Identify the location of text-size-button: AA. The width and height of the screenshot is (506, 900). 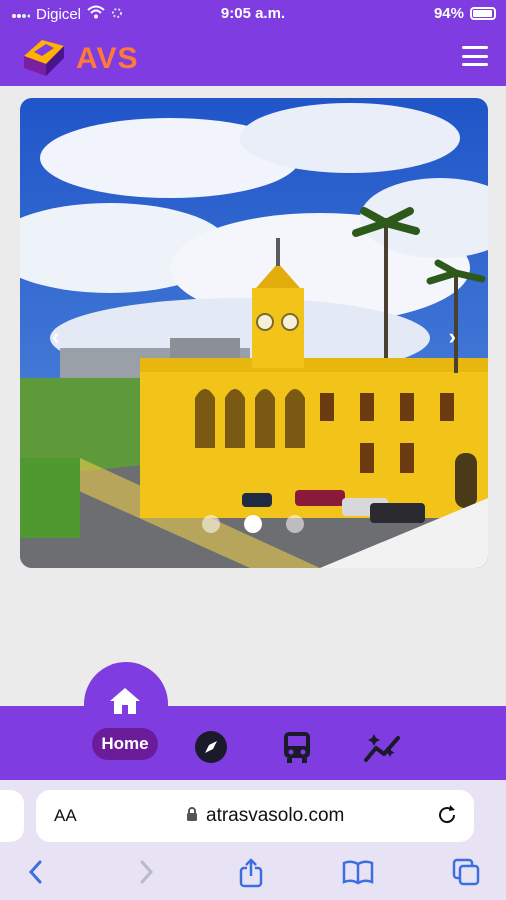
(65, 816).